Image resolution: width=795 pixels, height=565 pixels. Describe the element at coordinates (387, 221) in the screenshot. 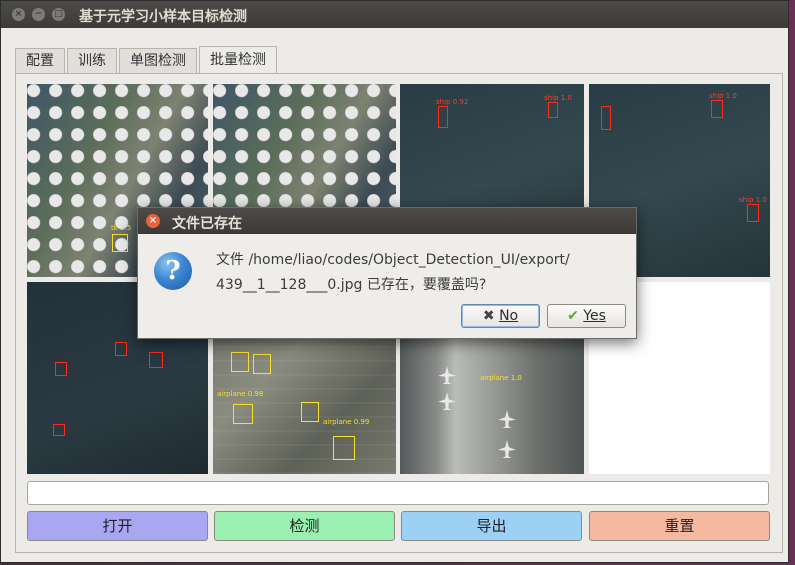

I see `dialog-title-bar: × 文件已存在` at that location.